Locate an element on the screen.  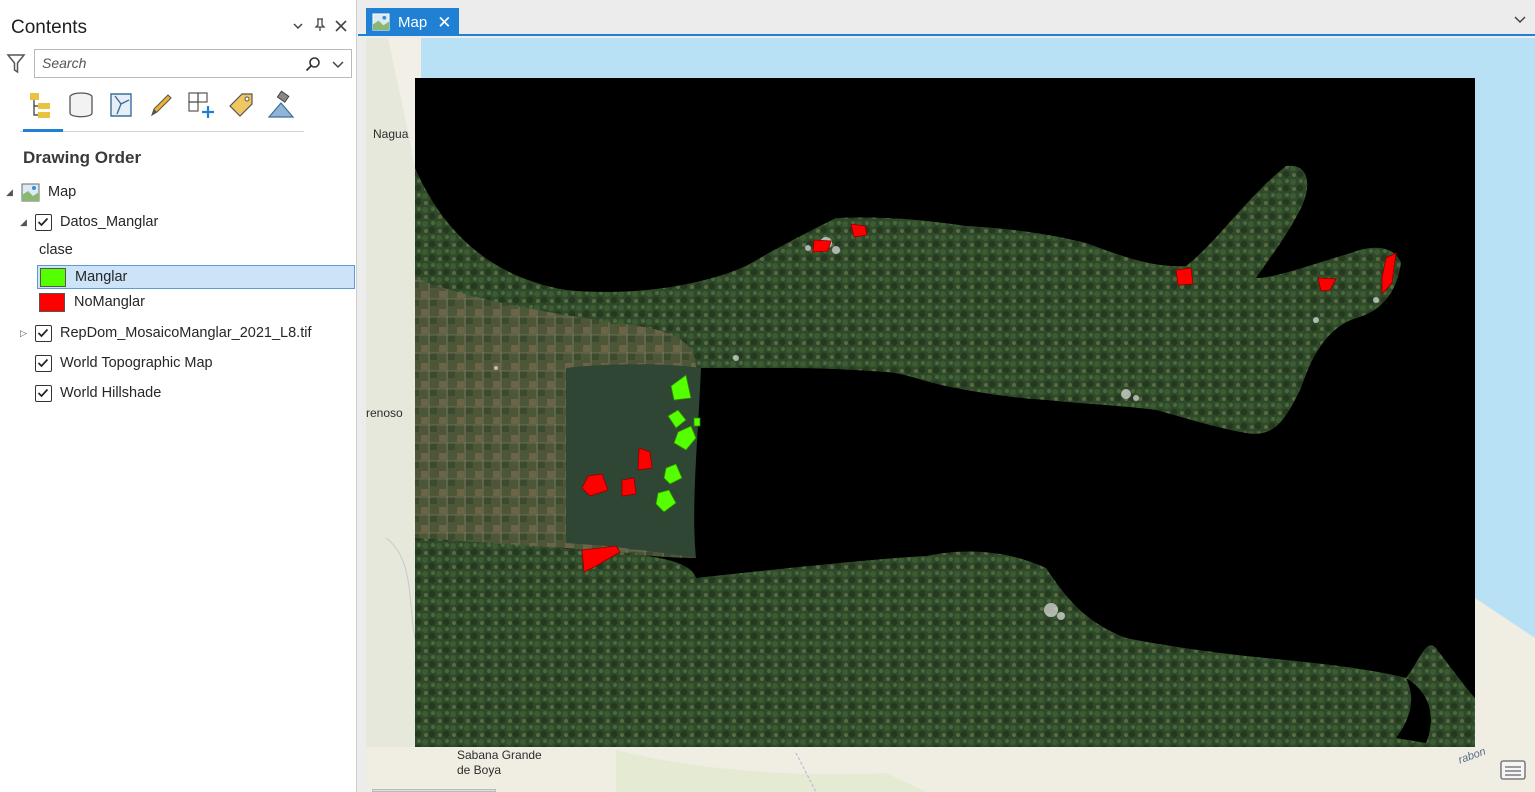
close-pane-icon is located at coordinates (341, 27).